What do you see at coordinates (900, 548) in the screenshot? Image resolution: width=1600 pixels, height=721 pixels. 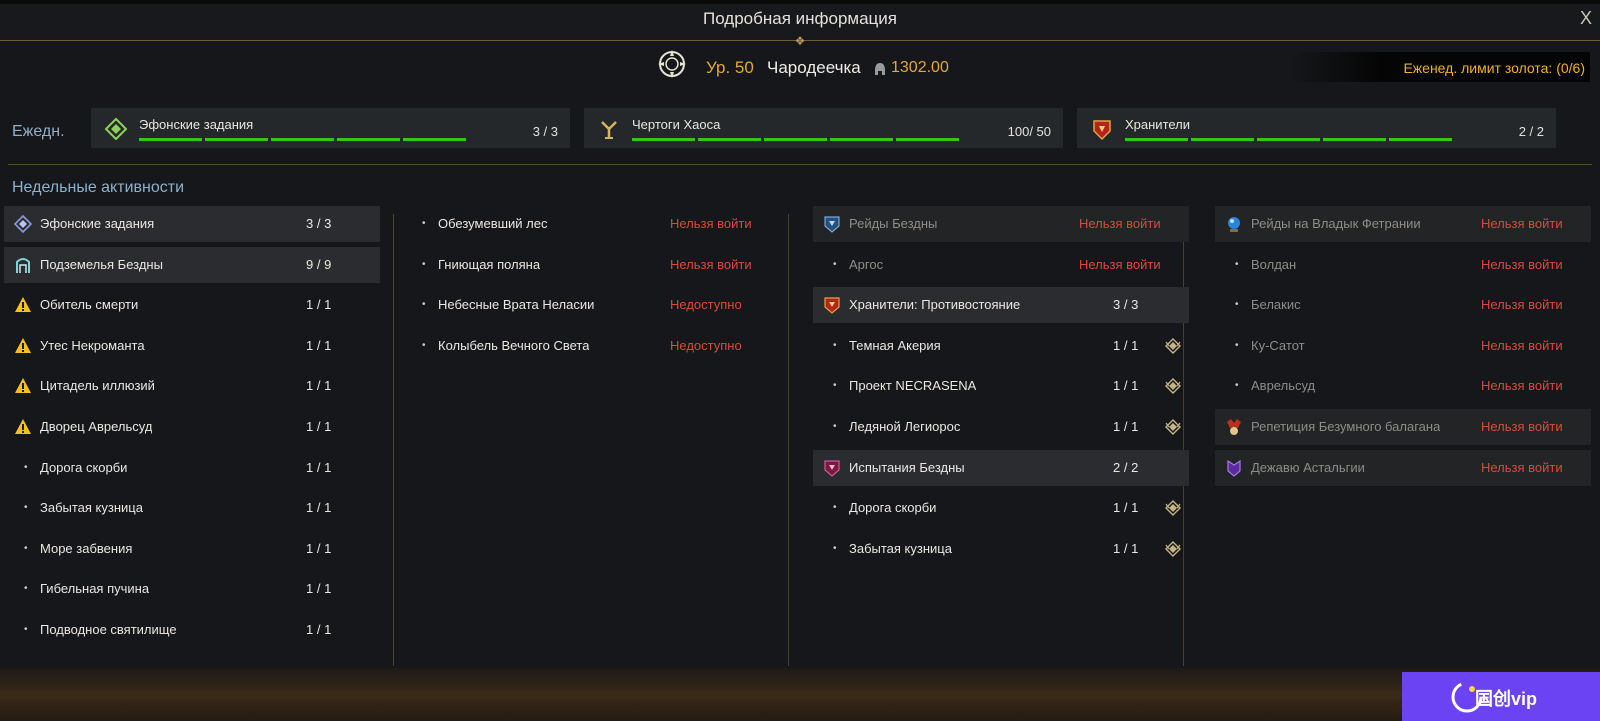 I see `activity-name: Забытая кузница` at bounding box center [900, 548].